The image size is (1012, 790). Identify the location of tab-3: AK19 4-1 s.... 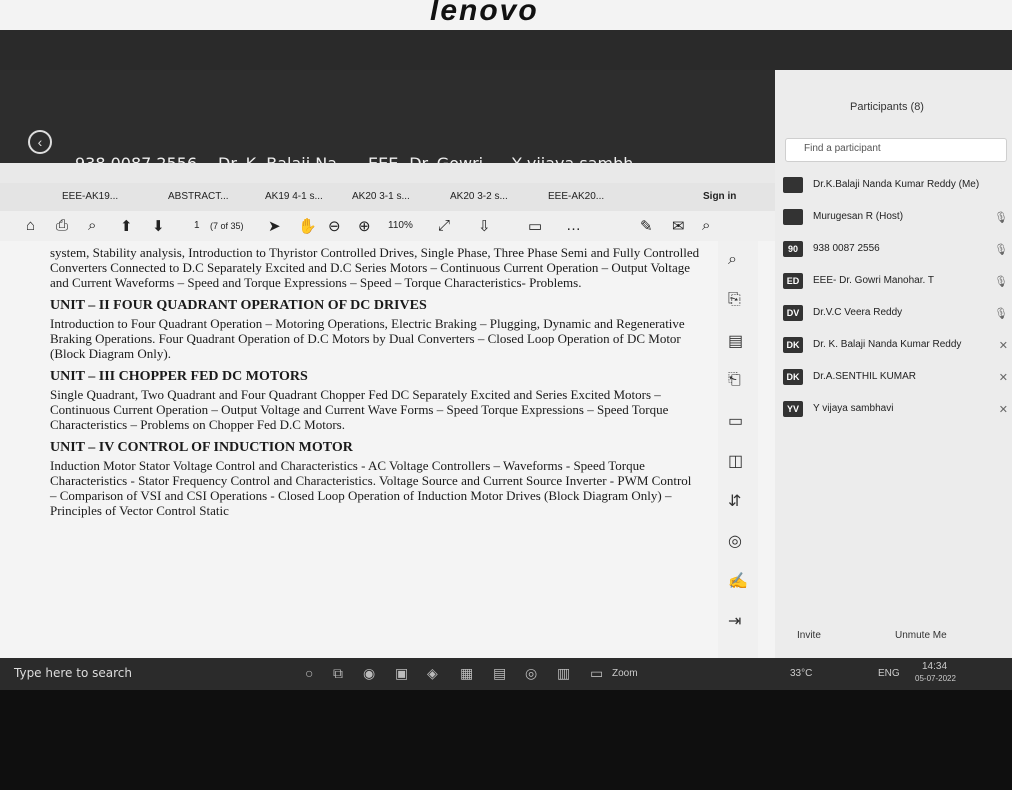
(294, 196).